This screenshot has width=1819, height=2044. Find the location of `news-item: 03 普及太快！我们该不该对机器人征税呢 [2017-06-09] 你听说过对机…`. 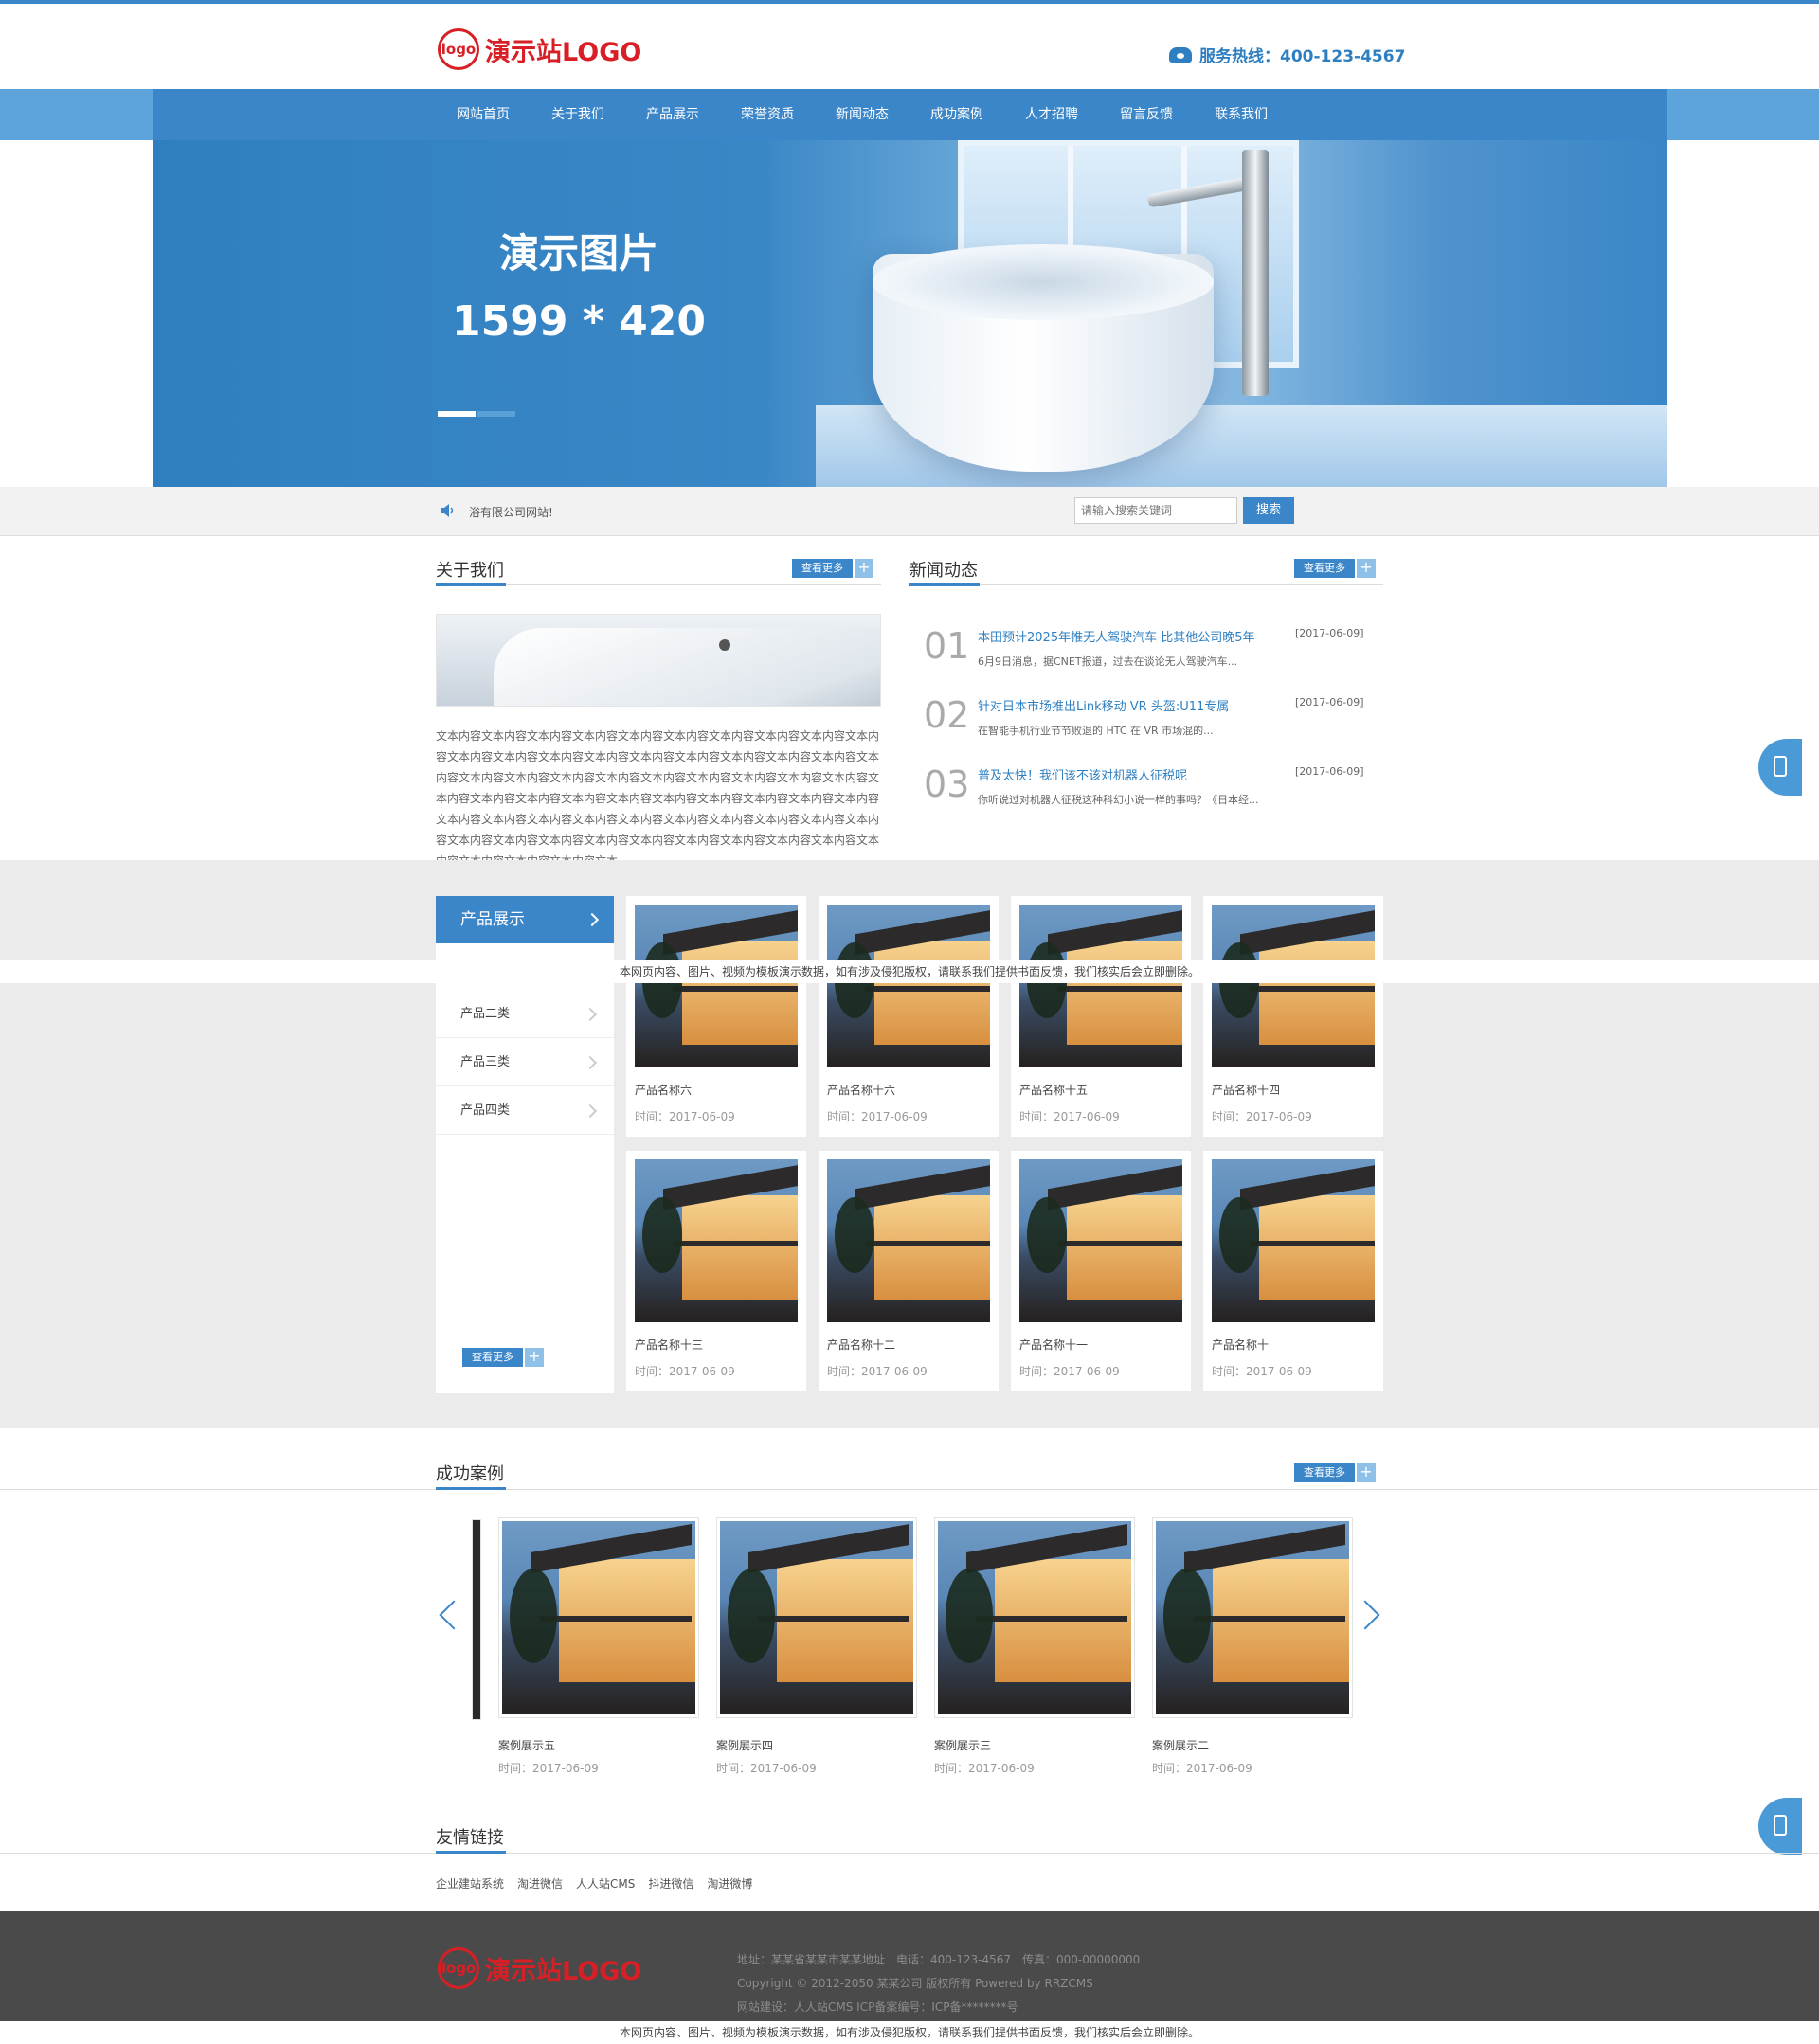

news-item: 03 普及太快！我们该不该对机器人征税呢 [2017-06-09] 你听说过对机… is located at coordinates (1156, 796).